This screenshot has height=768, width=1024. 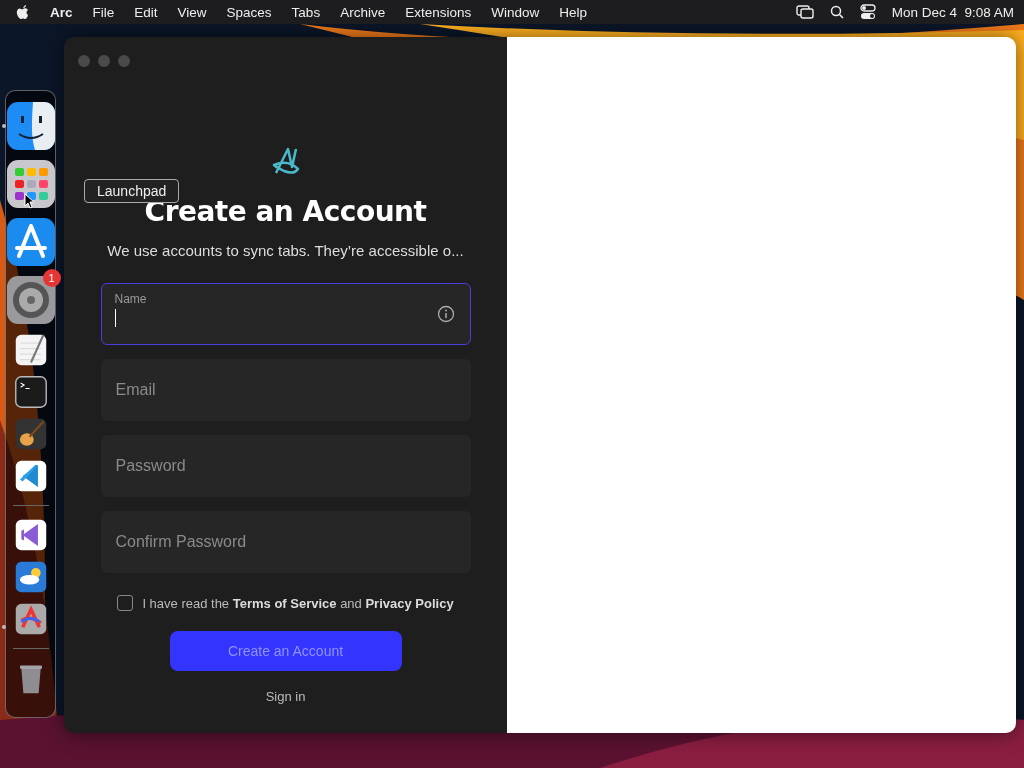 What do you see at coordinates (285, 696) in the screenshot?
I see `sign-in-link: Sign in` at bounding box center [285, 696].